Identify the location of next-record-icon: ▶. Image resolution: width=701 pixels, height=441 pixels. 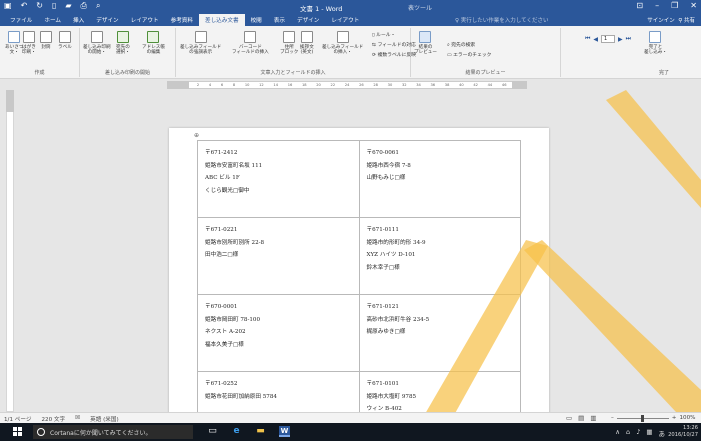
(620, 39).